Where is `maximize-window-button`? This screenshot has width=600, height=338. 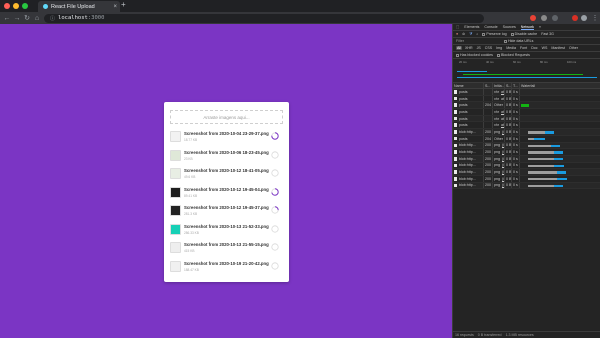
maximize-window-button is located at coordinates (25, 6).